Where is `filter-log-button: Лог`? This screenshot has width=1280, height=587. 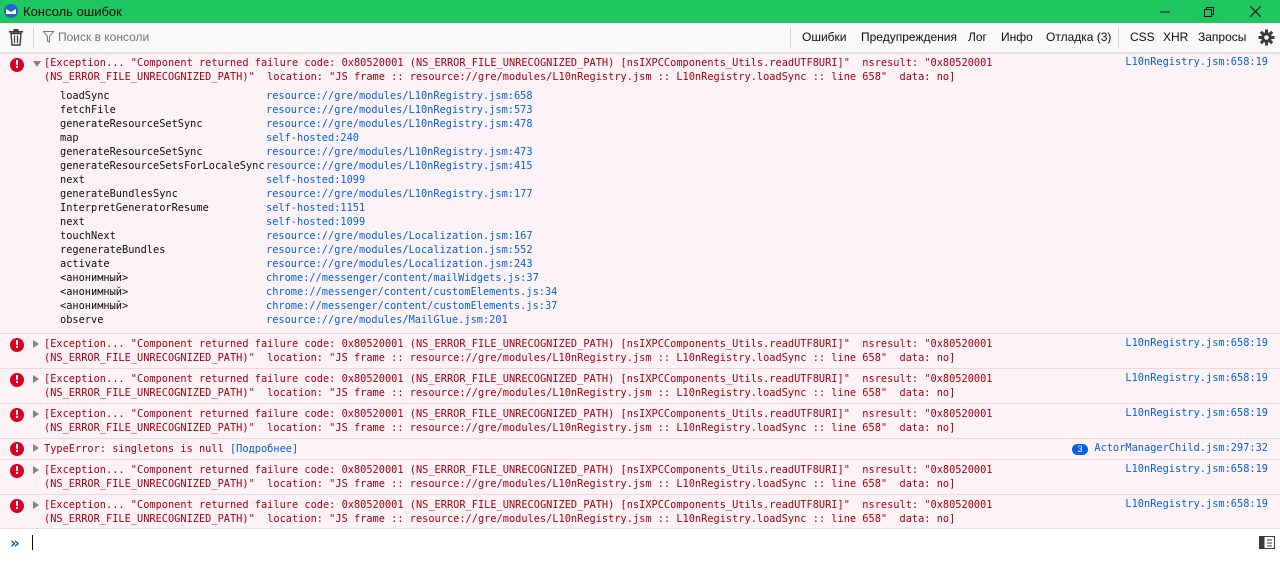 filter-log-button: Лог is located at coordinates (977, 37).